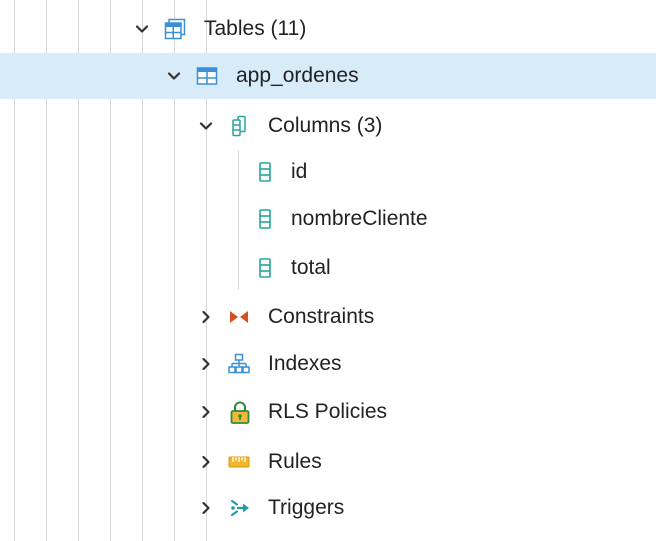 The width and height of the screenshot is (656, 541). I want to click on tree-node-triggers: Triggers, so click(328, 508).